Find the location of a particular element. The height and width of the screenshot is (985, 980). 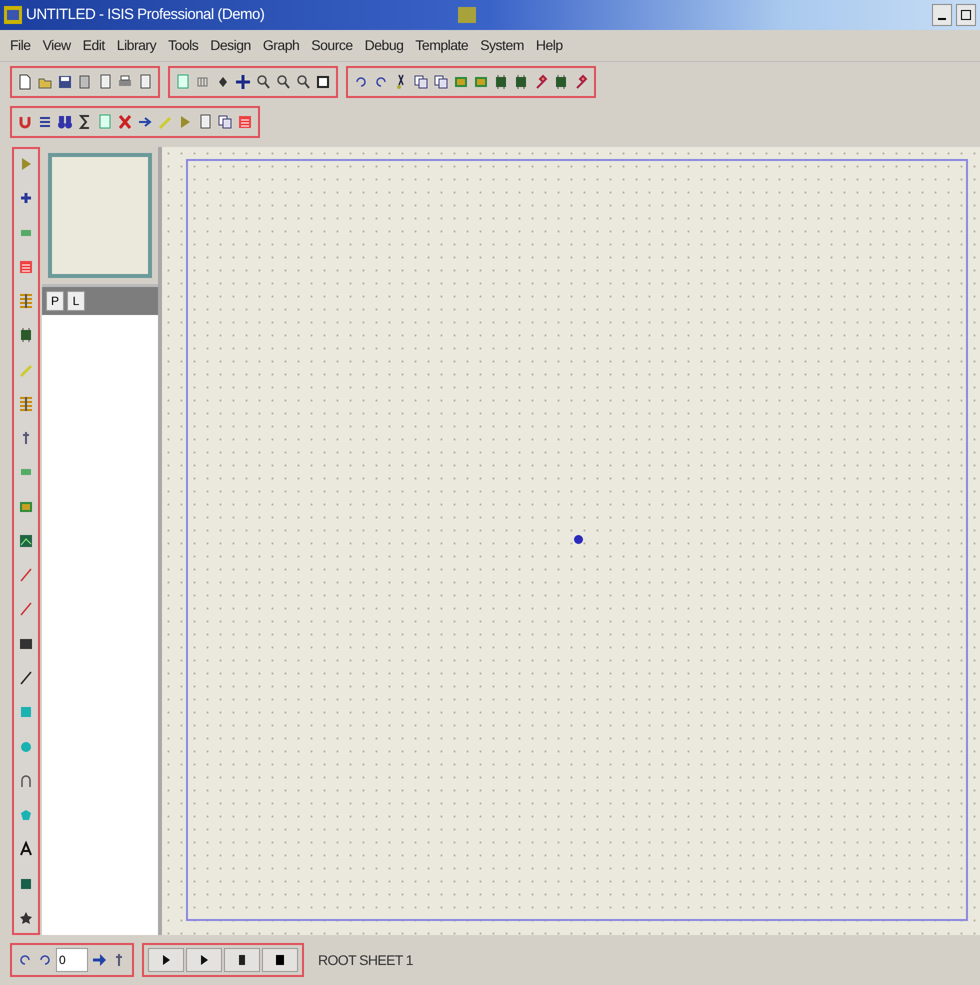

binoculars-icon is located at coordinates (65, 122).